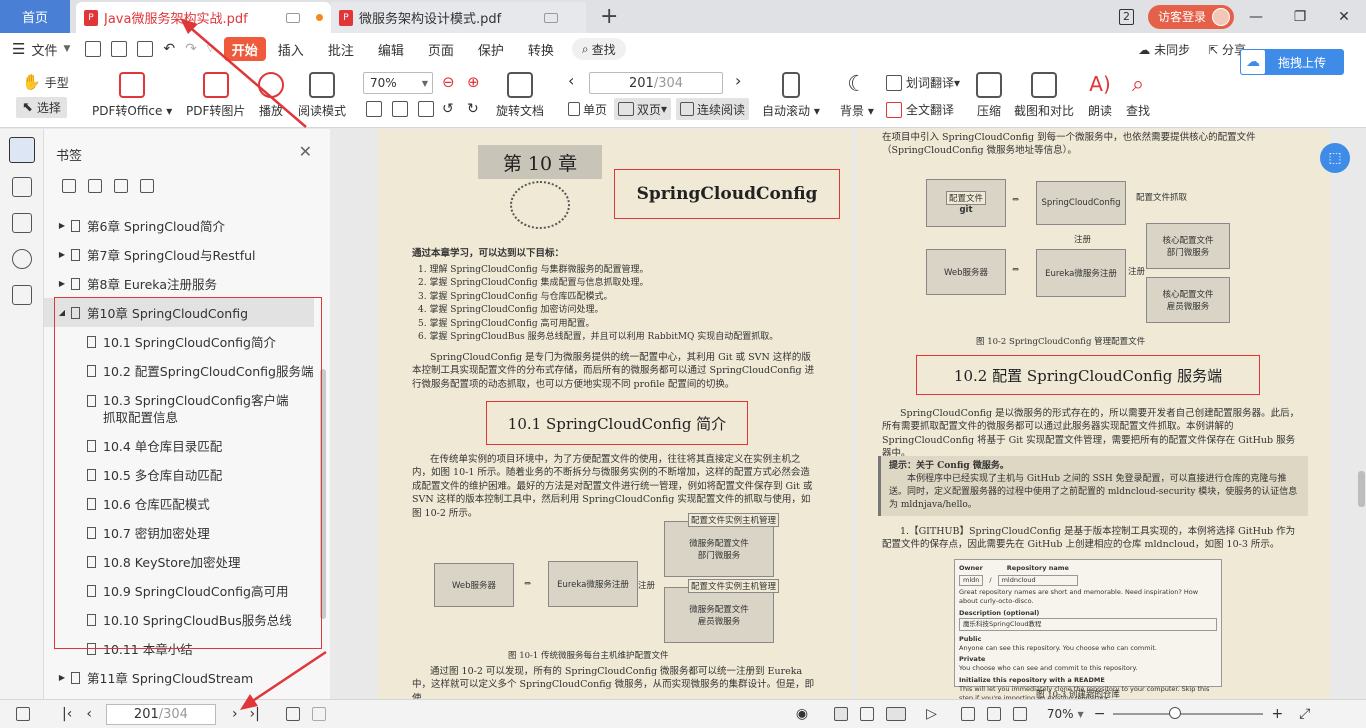 This screenshot has height=728, width=1366. What do you see at coordinates (598, 49) in the screenshot?
I see `search-button: ⌕ 查找` at bounding box center [598, 49].